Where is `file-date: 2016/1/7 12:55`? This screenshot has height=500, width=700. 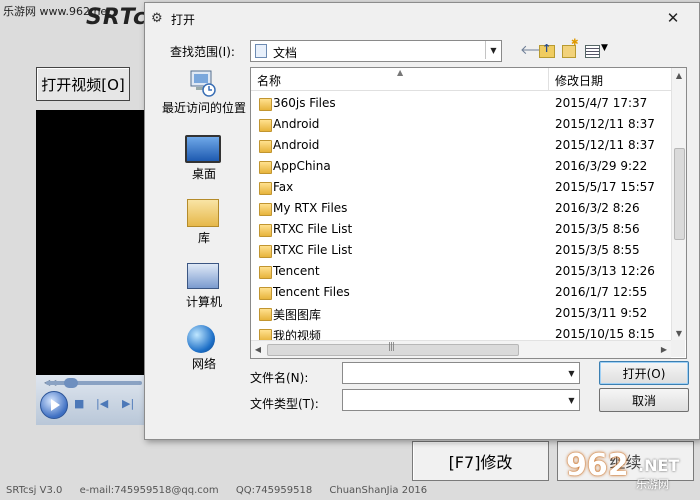
file-date: 2016/1/7 12:55 is located at coordinates (601, 292).